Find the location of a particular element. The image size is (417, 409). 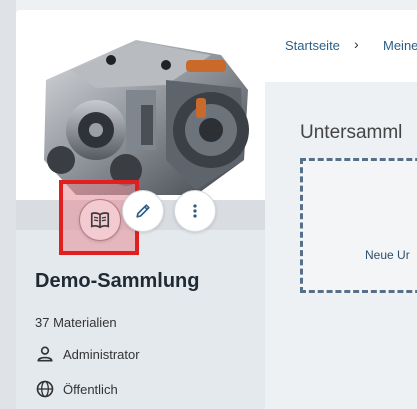

breadcrumb-current: Meine is located at coordinates (400, 45).